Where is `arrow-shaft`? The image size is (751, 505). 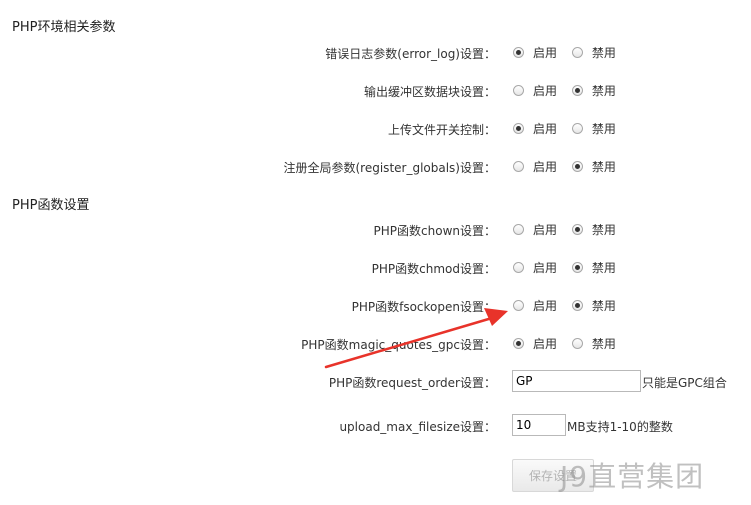 arrow-shaft is located at coordinates (409, 342).